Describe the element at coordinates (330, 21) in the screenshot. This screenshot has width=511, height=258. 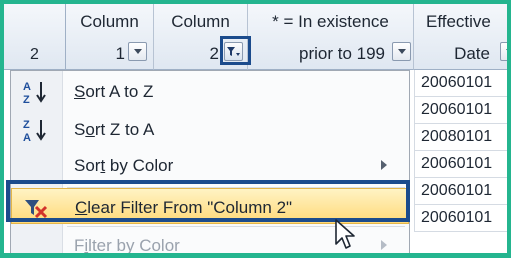
I see `existence-column-title: * = In existence` at that location.